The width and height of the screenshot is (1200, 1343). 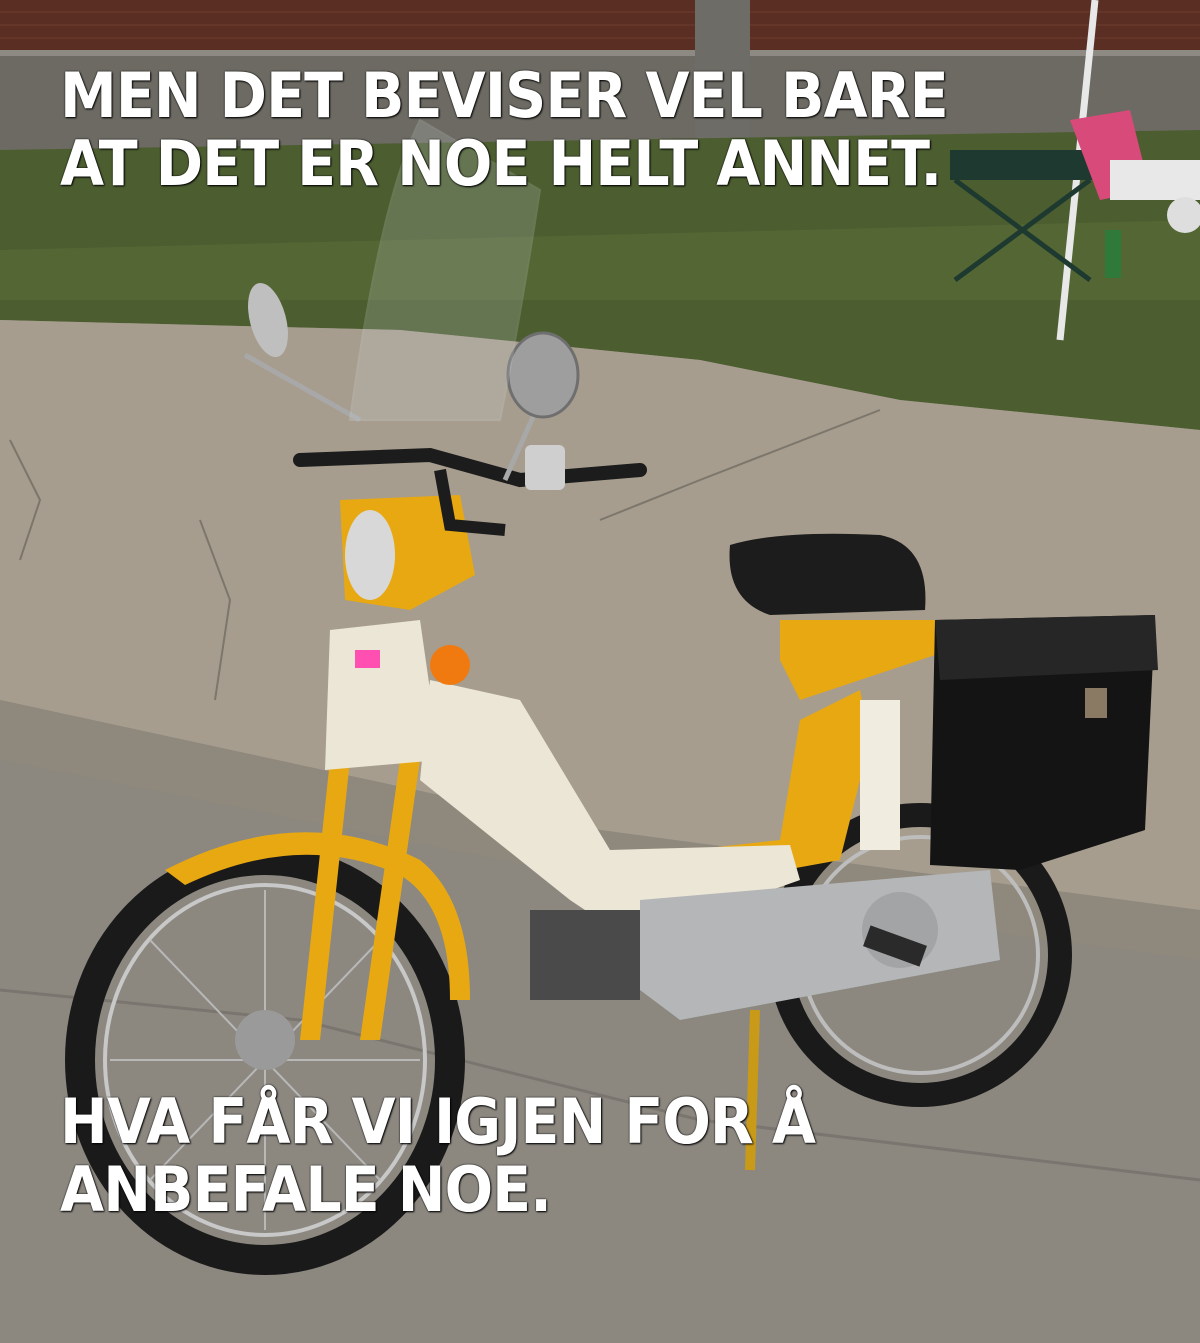 What do you see at coordinates (501, 163) in the screenshot?
I see `top-caption-line-2: AT DET ER NOE HELT ANNET.` at bounding box center [501, 163].